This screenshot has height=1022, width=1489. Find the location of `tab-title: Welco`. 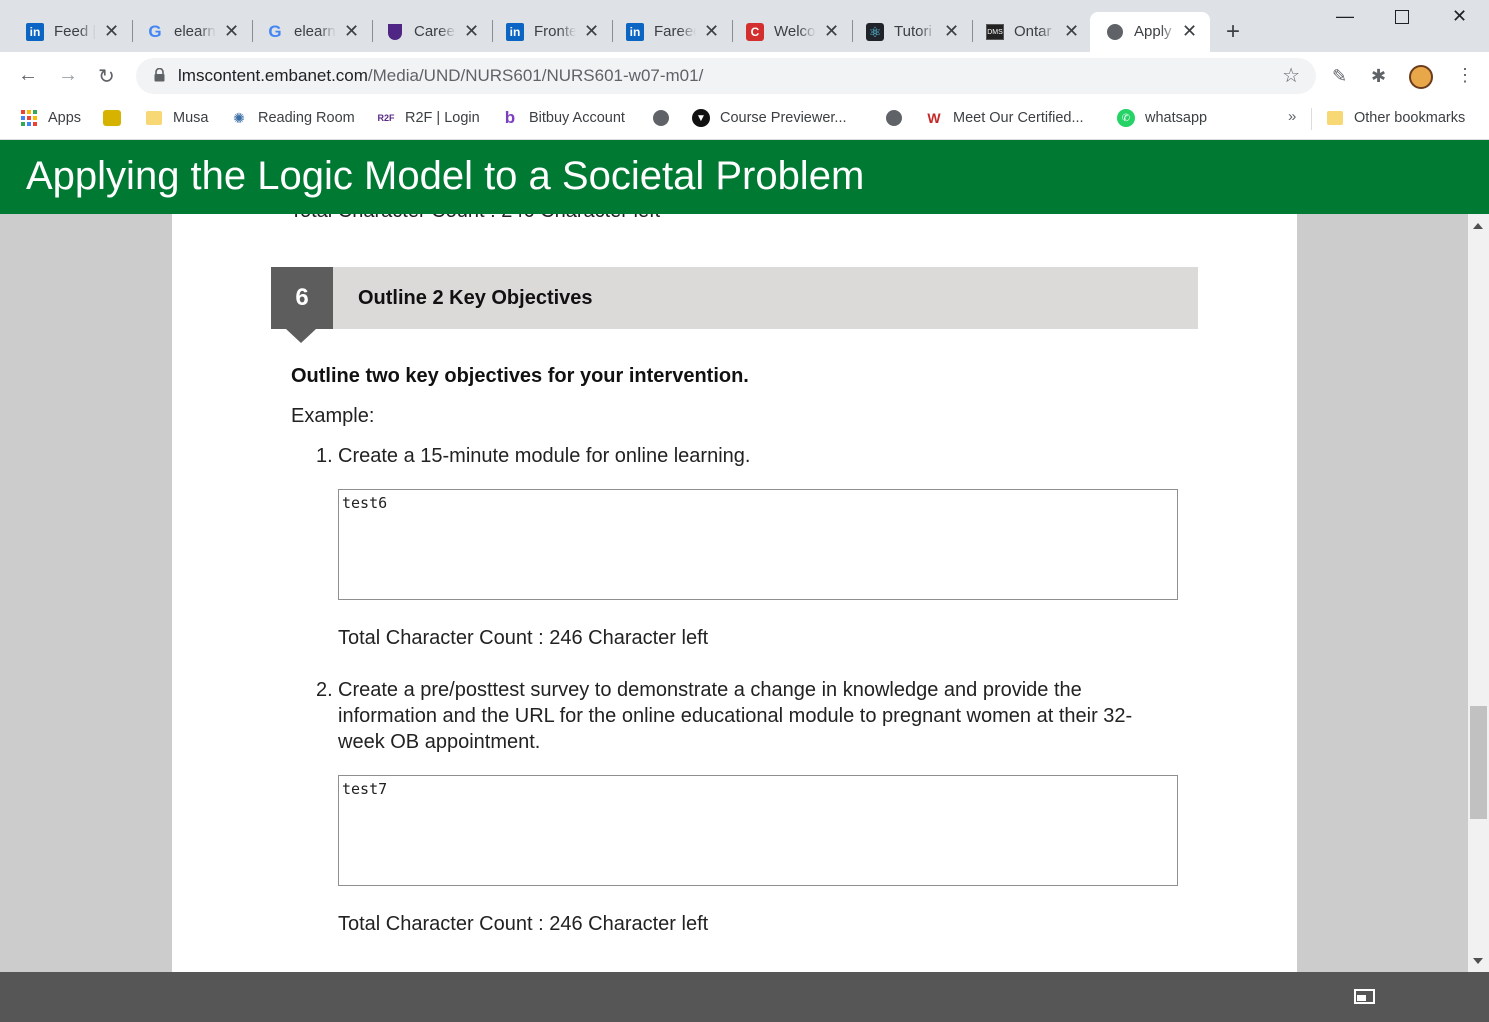

tab-title: Welco is located at coordinates (795, 31).